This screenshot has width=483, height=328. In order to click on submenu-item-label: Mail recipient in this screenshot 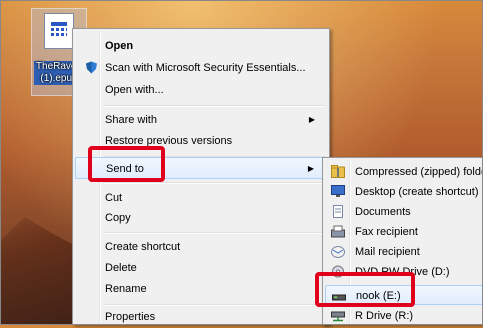, I will do `click(387, 252)`.